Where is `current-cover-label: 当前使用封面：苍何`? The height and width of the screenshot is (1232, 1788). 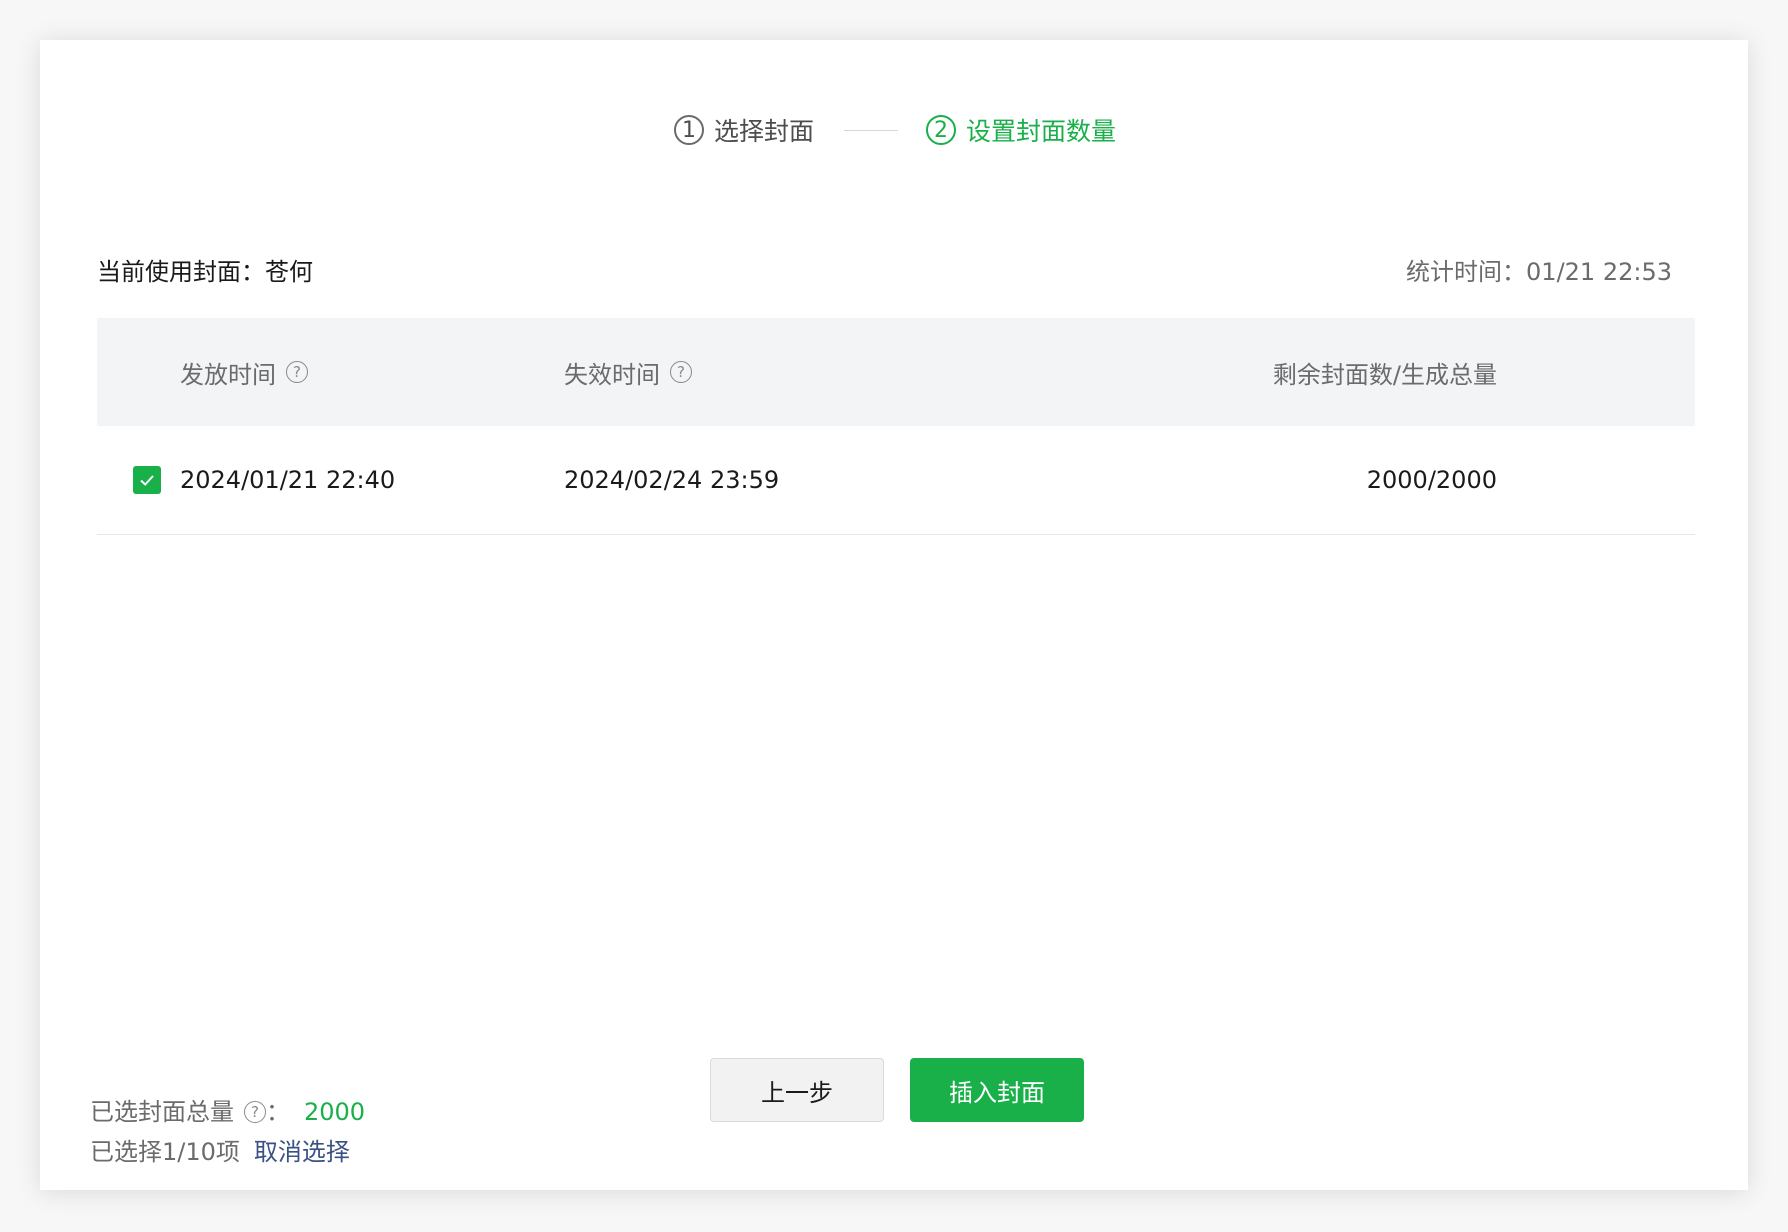 current-cover-label: 当前使用封面：苍何 is located at coordinates (205, 272).